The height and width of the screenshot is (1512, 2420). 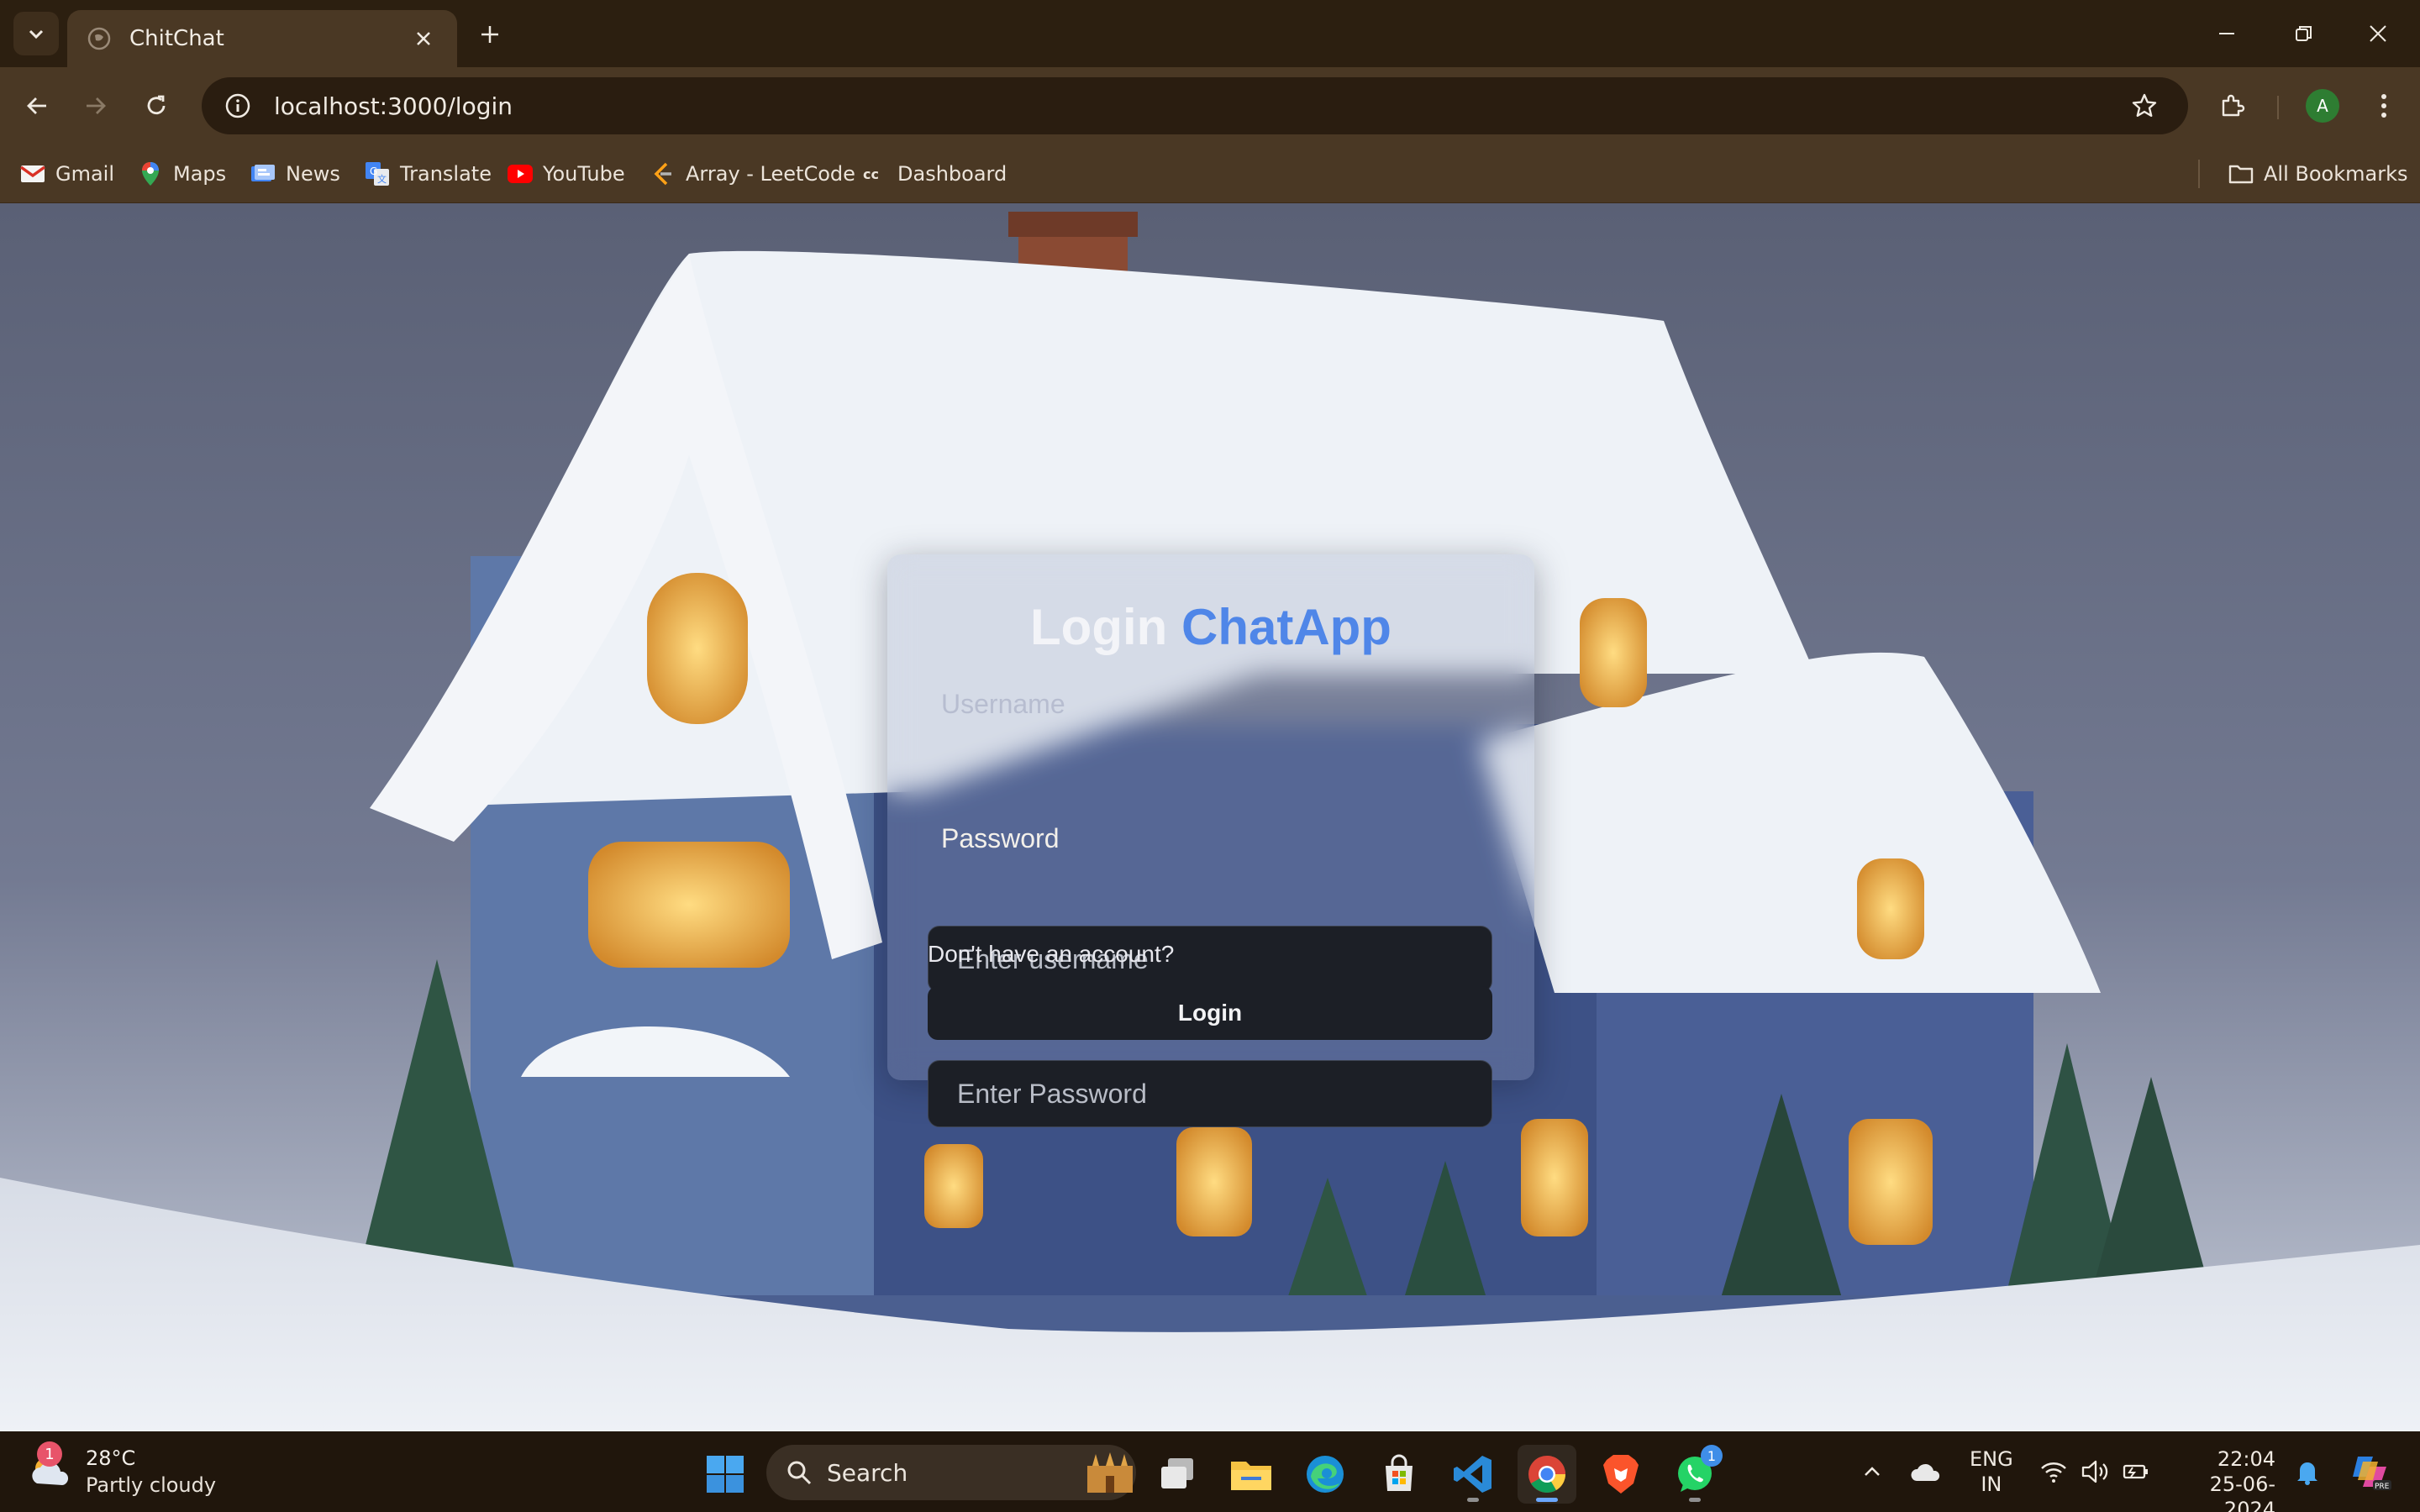 I want to click on svg-text: 文, so click(x=382, y=179).